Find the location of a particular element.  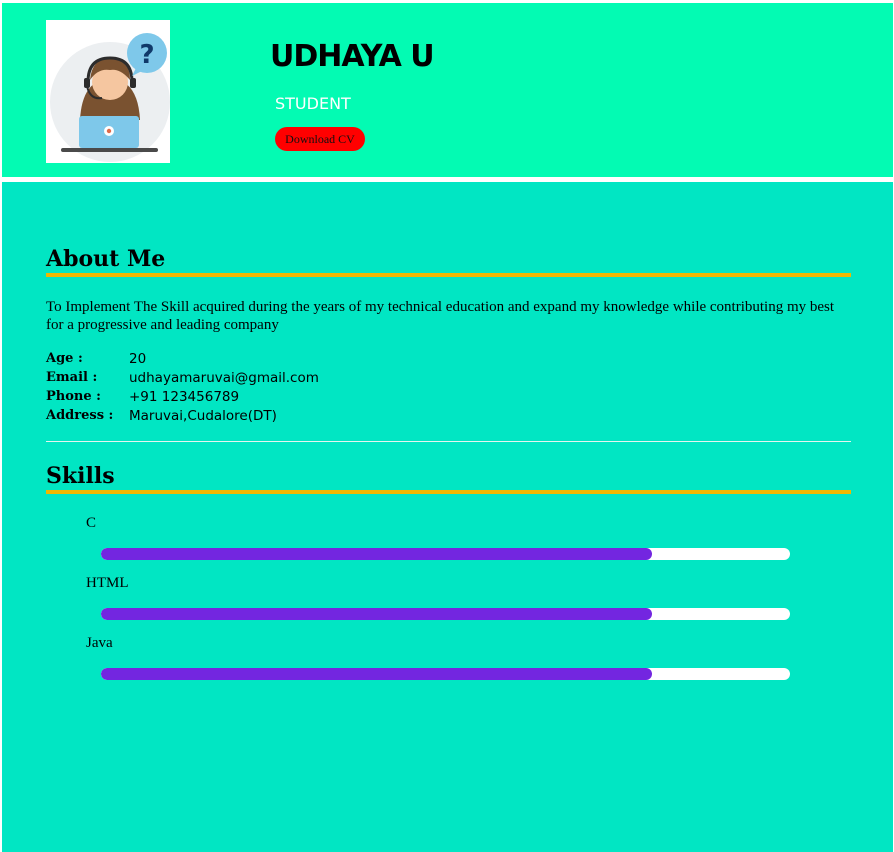

info-value: Maruvai,Cudalore(DT) is located at coordinates (203, 416).